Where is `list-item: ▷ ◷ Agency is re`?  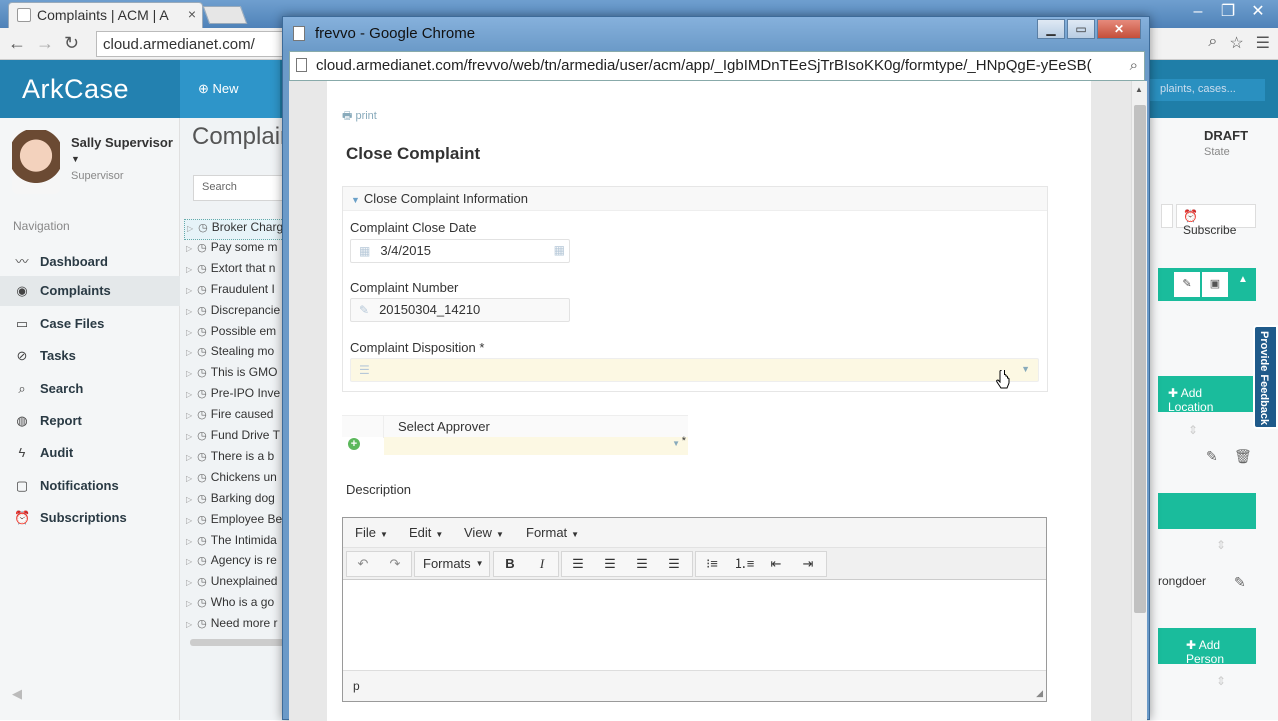
list-item: ▷ ◷ Agency is re is located at coordinates (230, 563).